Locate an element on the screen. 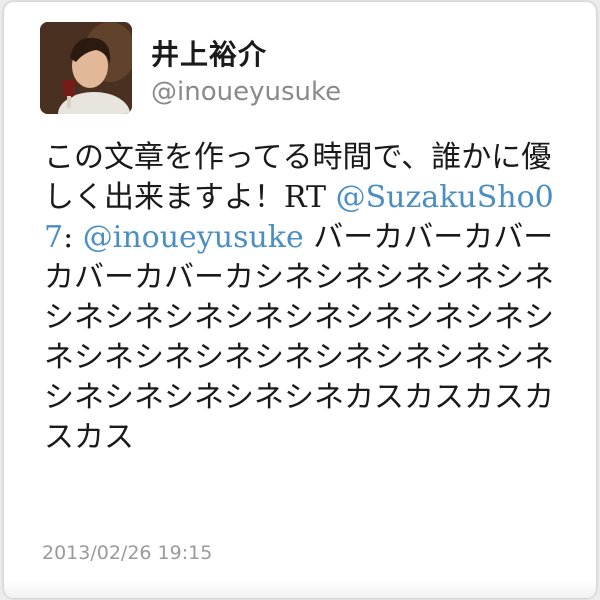 This screenshot has width=600, height=600. user-handle: @inoueyusuke is located at coordinates (246, 92).